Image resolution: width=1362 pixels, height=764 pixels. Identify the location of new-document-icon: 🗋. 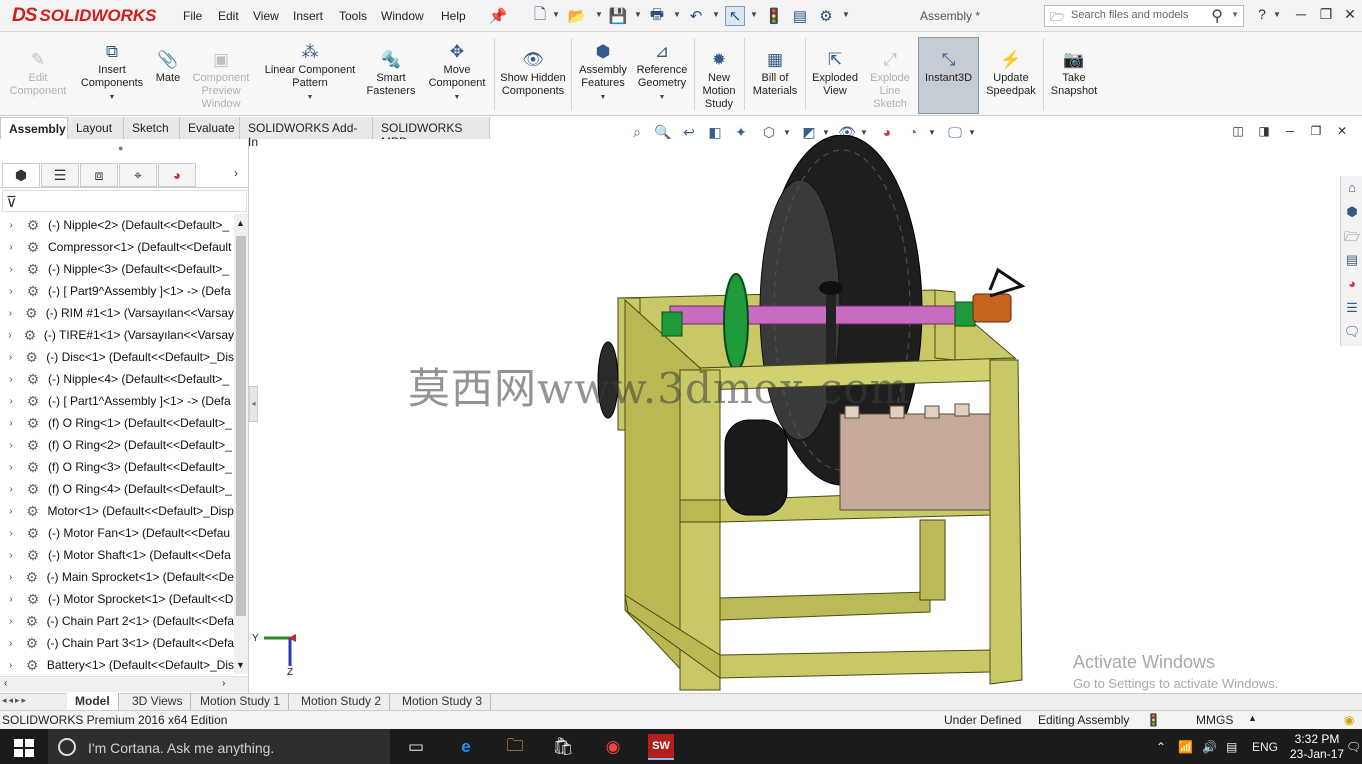
(540, 16).